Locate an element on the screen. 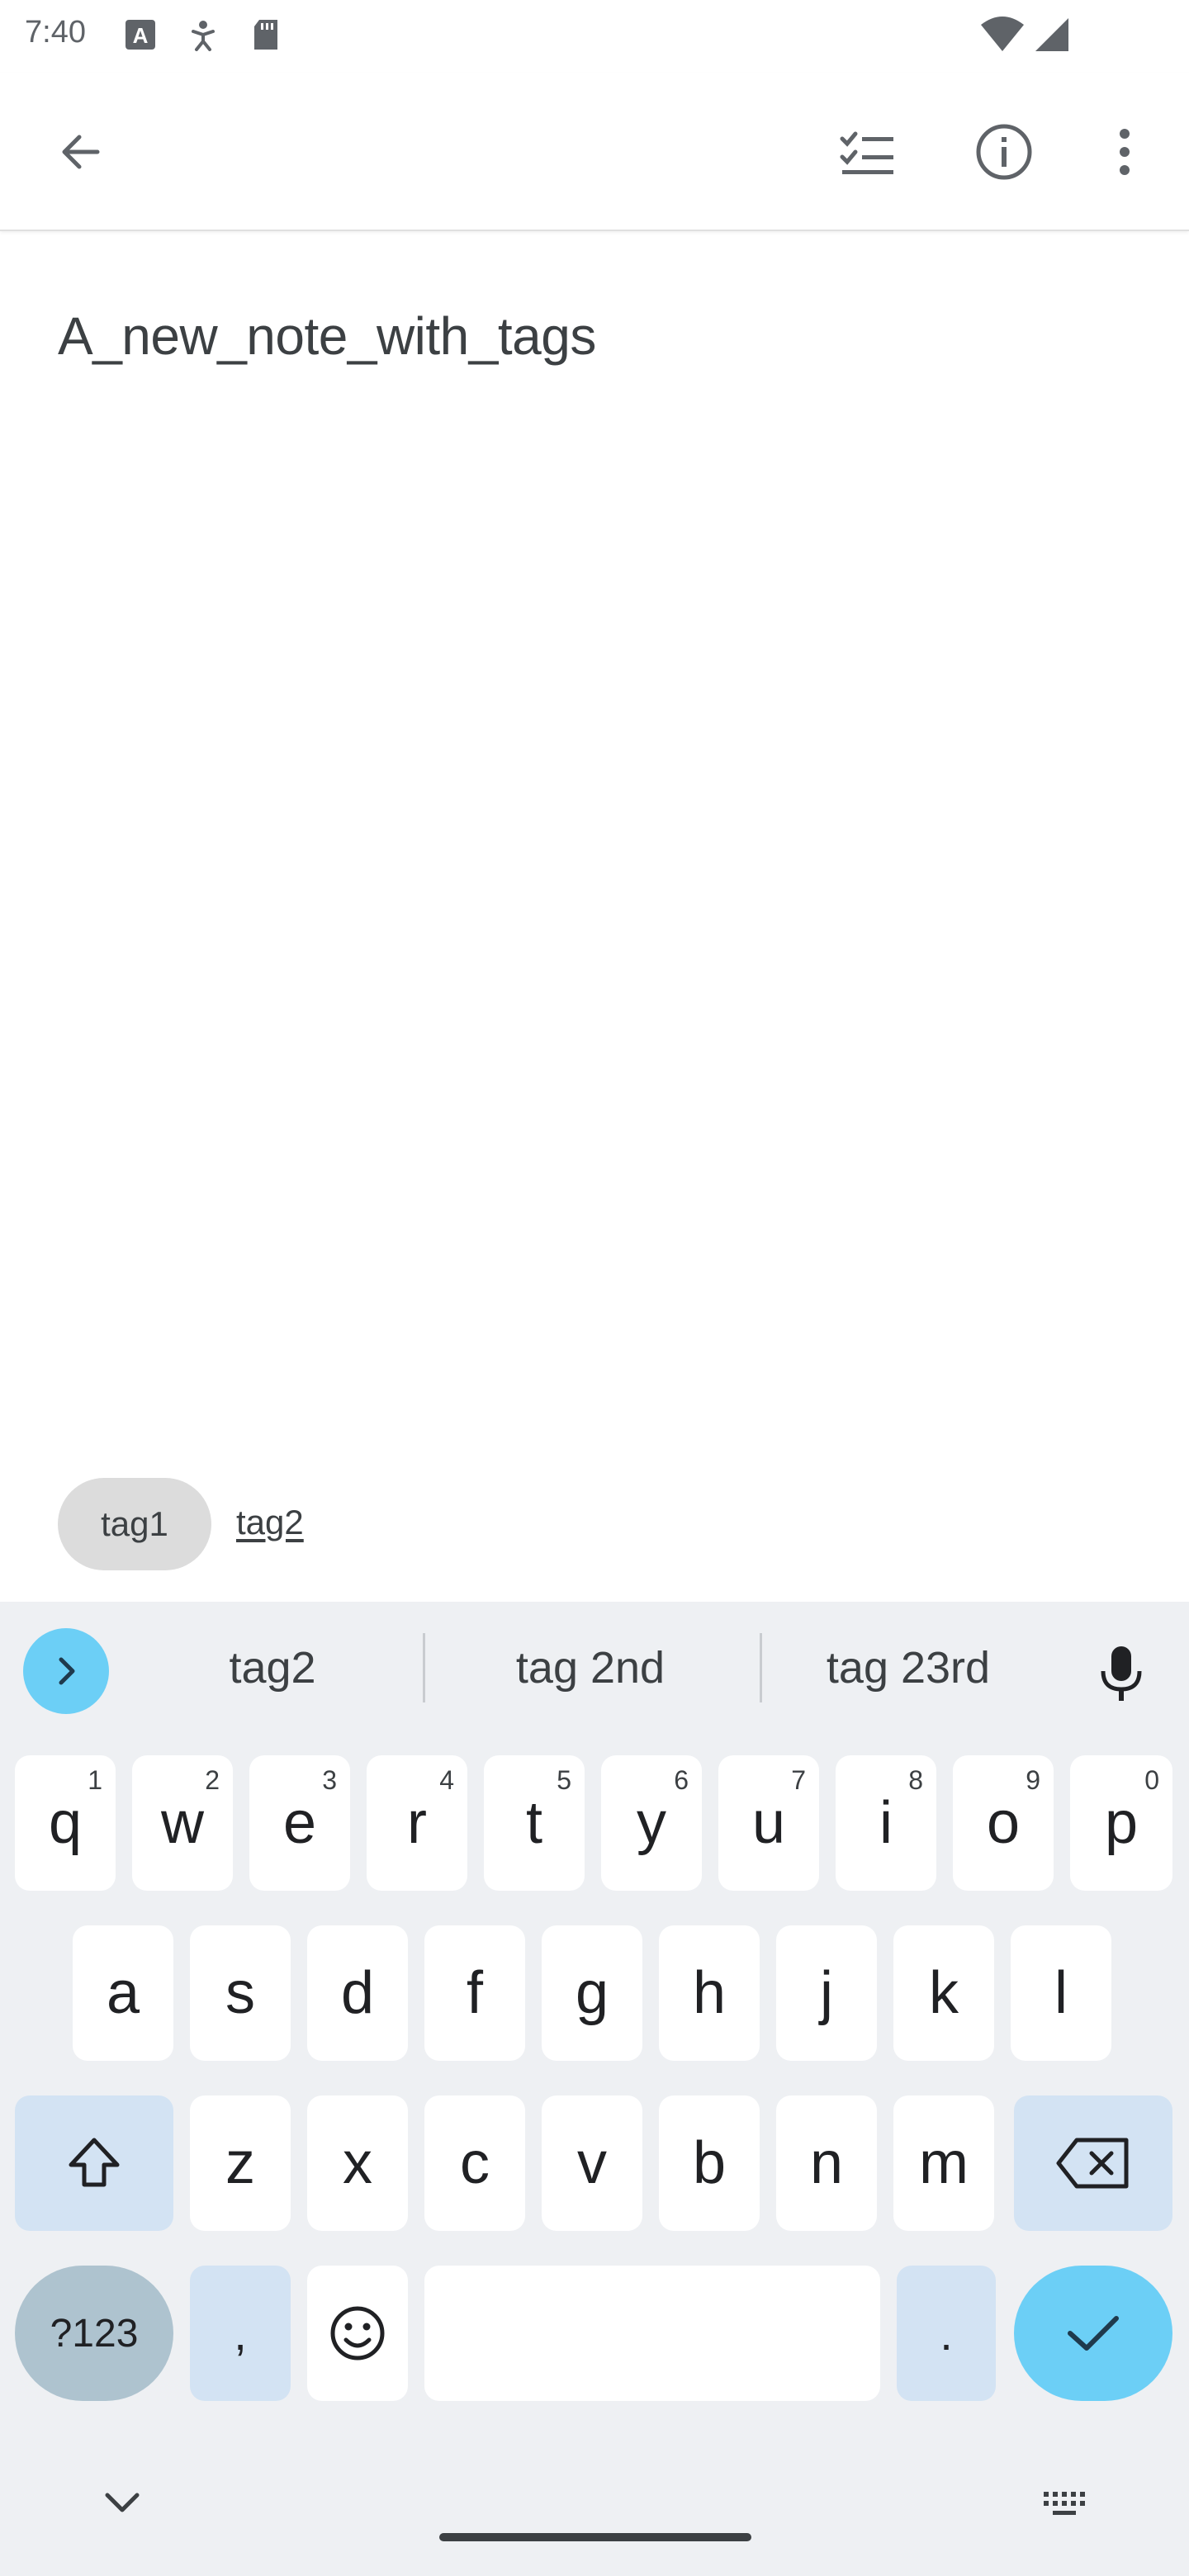 The image size is (1189, 2576). key-g: g is located at coordinates (592, 1993).